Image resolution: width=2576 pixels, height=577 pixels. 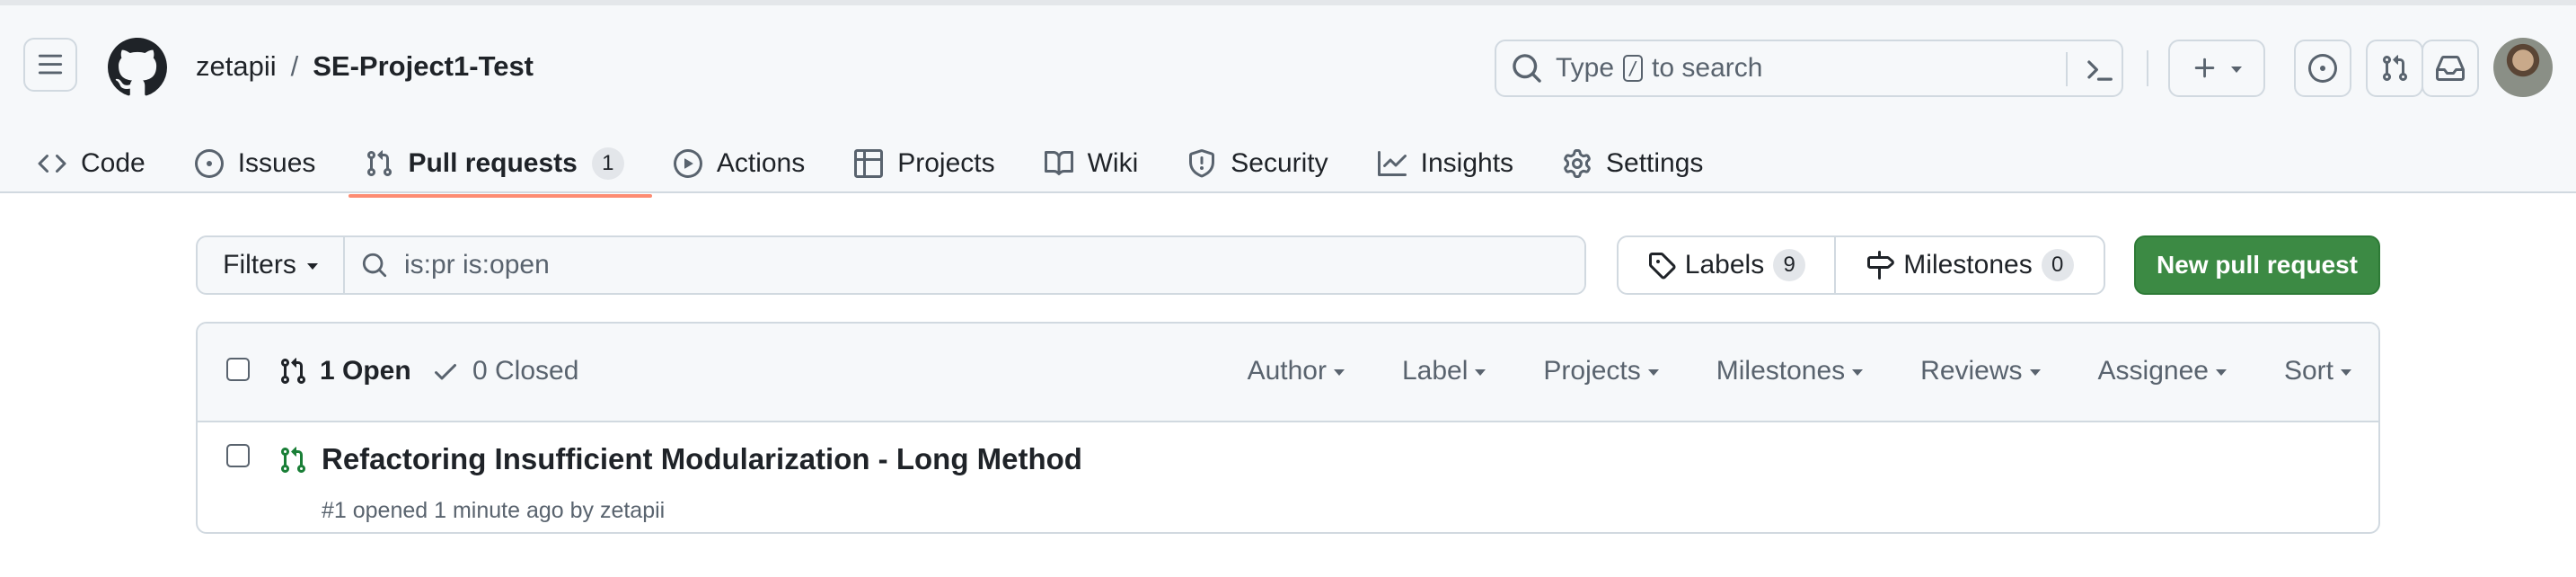 I want to click on search-suffix: to search, so click(x=1707, y=68).